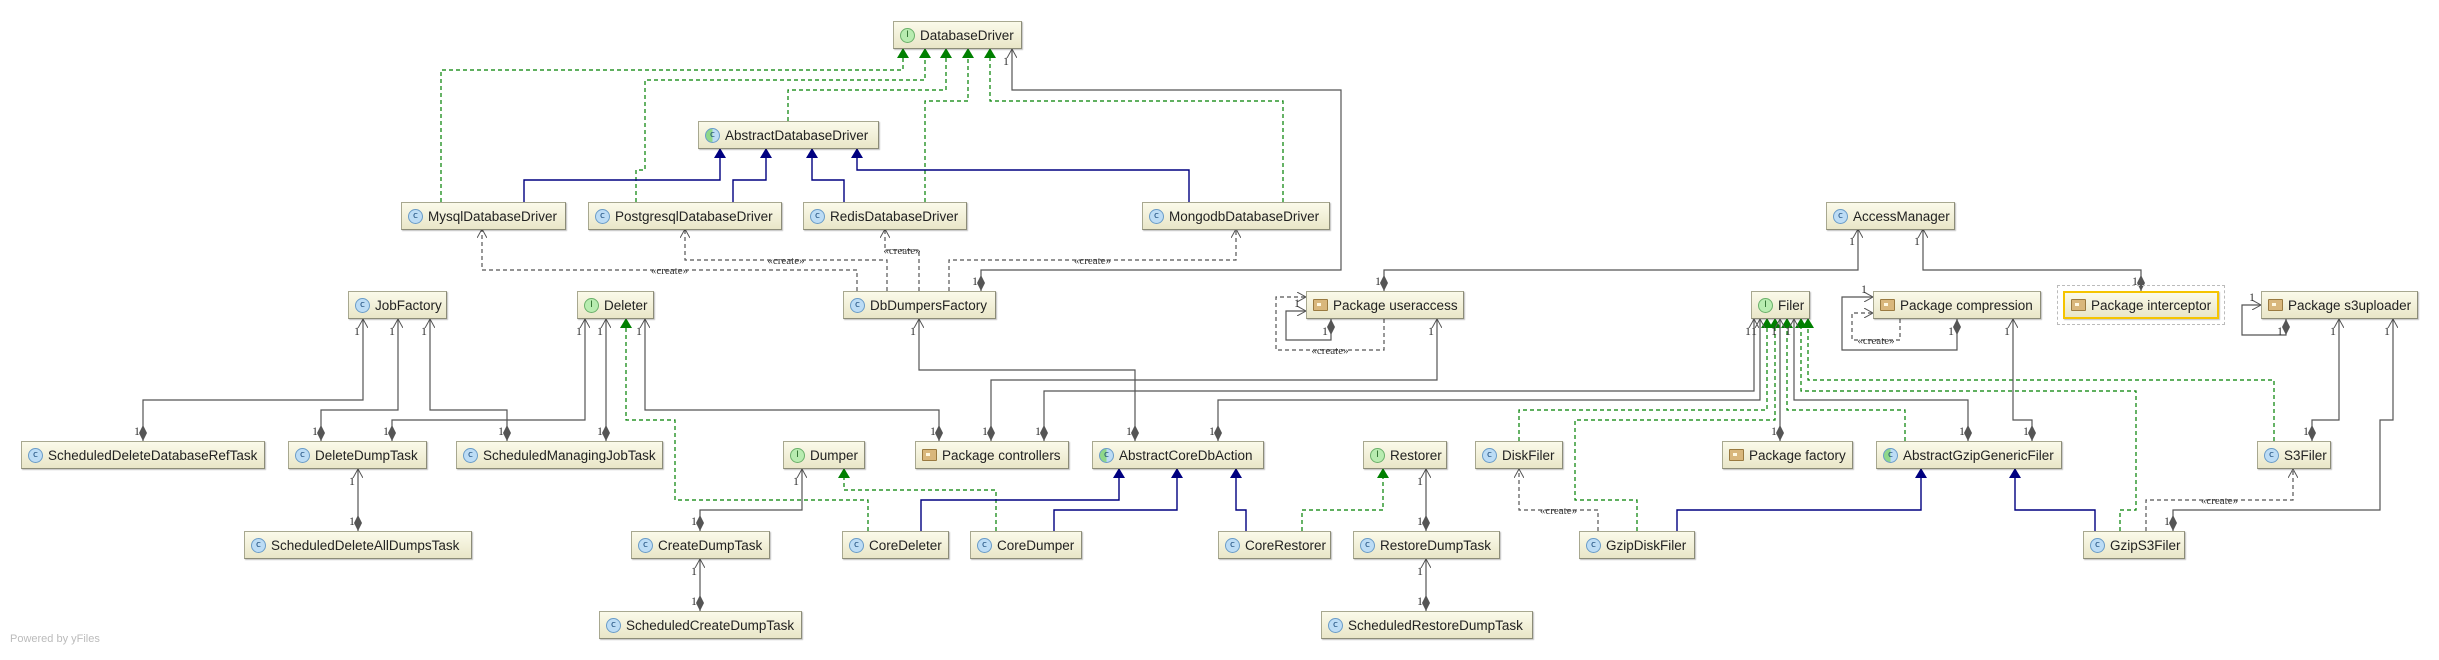 This screenshot has height=660, width=2439. What do you see at coordinates (1780, 305) in the screenshot?
I see `node-filer: I Filer` at bounding box center [1780, 305].